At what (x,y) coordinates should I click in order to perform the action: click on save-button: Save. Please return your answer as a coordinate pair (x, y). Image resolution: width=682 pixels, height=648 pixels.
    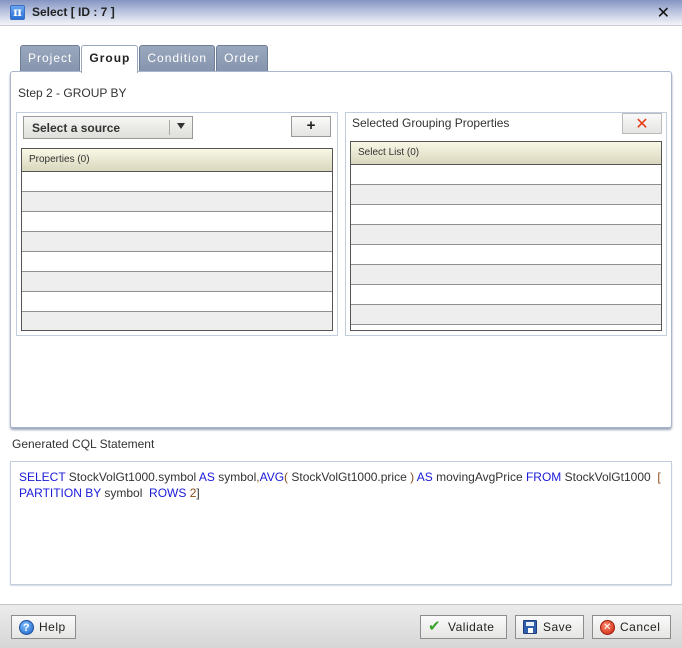
    Looking at the image, I should click on (549, 627).